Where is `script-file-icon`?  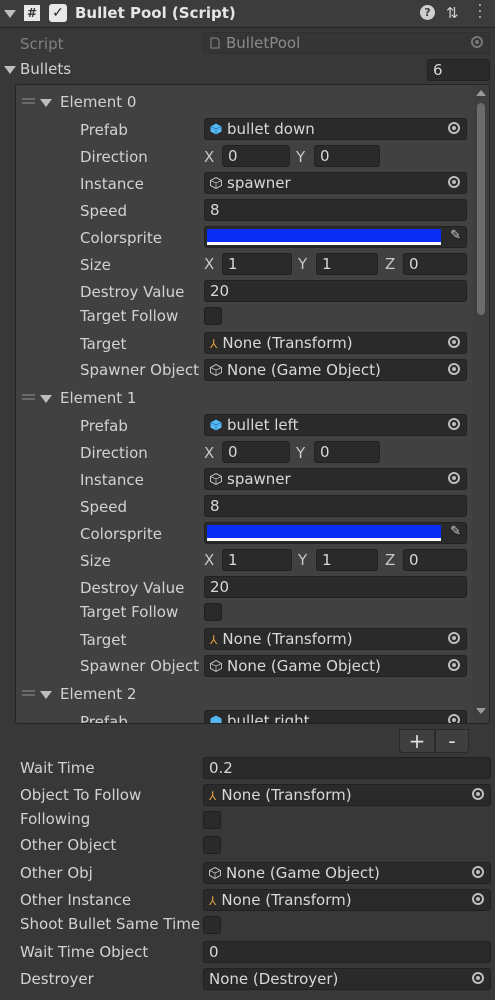 script-file-icon is located at coordinates (215, 43).